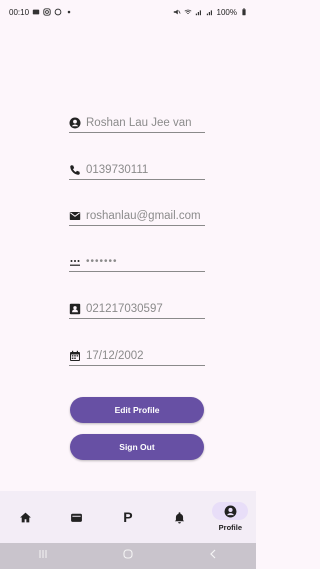 The image size is (320, 569). Describe the element at coordinates (199, 12) in the screenshot. I see `signal-icon` at that location.